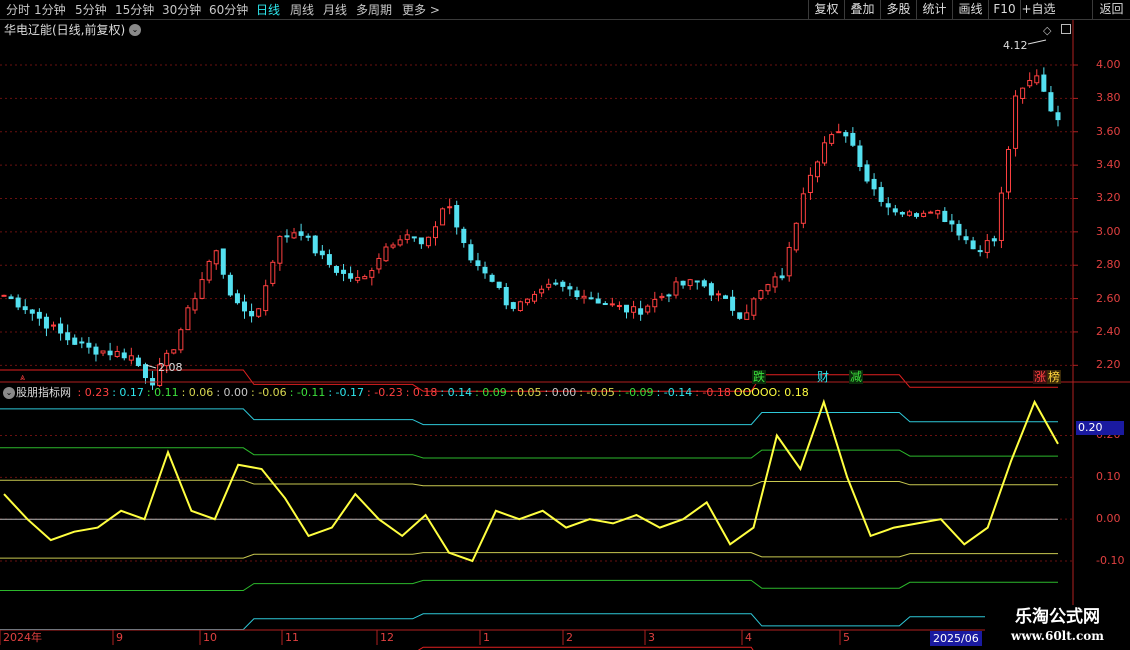 The width and height of the screenshot is (1130, 650). Describe the element at coordinates (91, 10) in the screenshot. I see `period-tab-5min: 5分钟` at that location.